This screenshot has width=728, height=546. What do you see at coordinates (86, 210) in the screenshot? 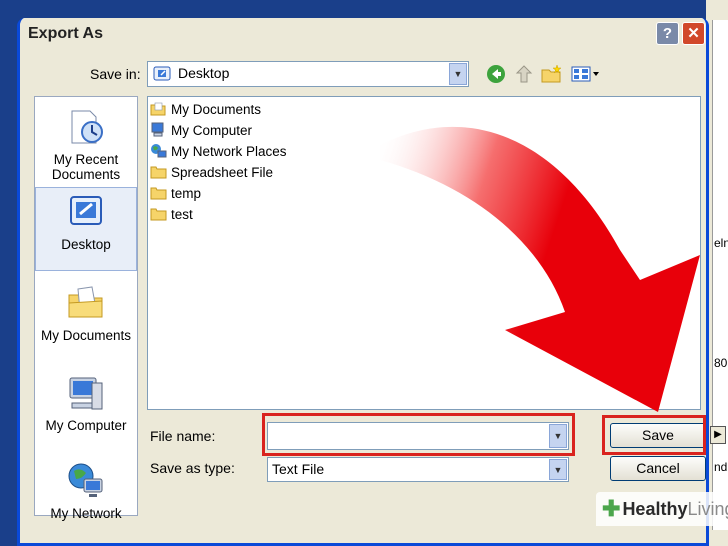
I see `desktop-icon` at bounding box center [86, 210].